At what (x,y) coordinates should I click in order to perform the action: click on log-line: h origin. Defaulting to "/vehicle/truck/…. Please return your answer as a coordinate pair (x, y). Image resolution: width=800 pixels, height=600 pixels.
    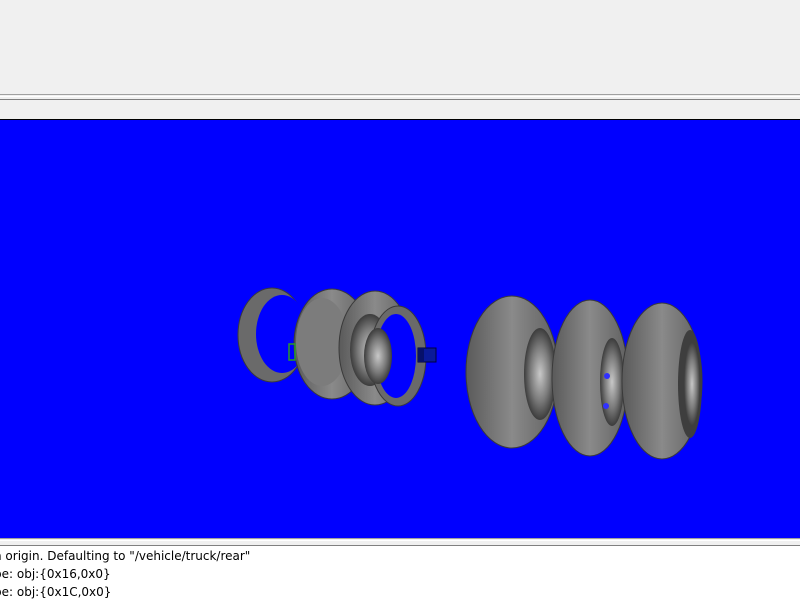
    Looking at the image, I should click on (125, 556).